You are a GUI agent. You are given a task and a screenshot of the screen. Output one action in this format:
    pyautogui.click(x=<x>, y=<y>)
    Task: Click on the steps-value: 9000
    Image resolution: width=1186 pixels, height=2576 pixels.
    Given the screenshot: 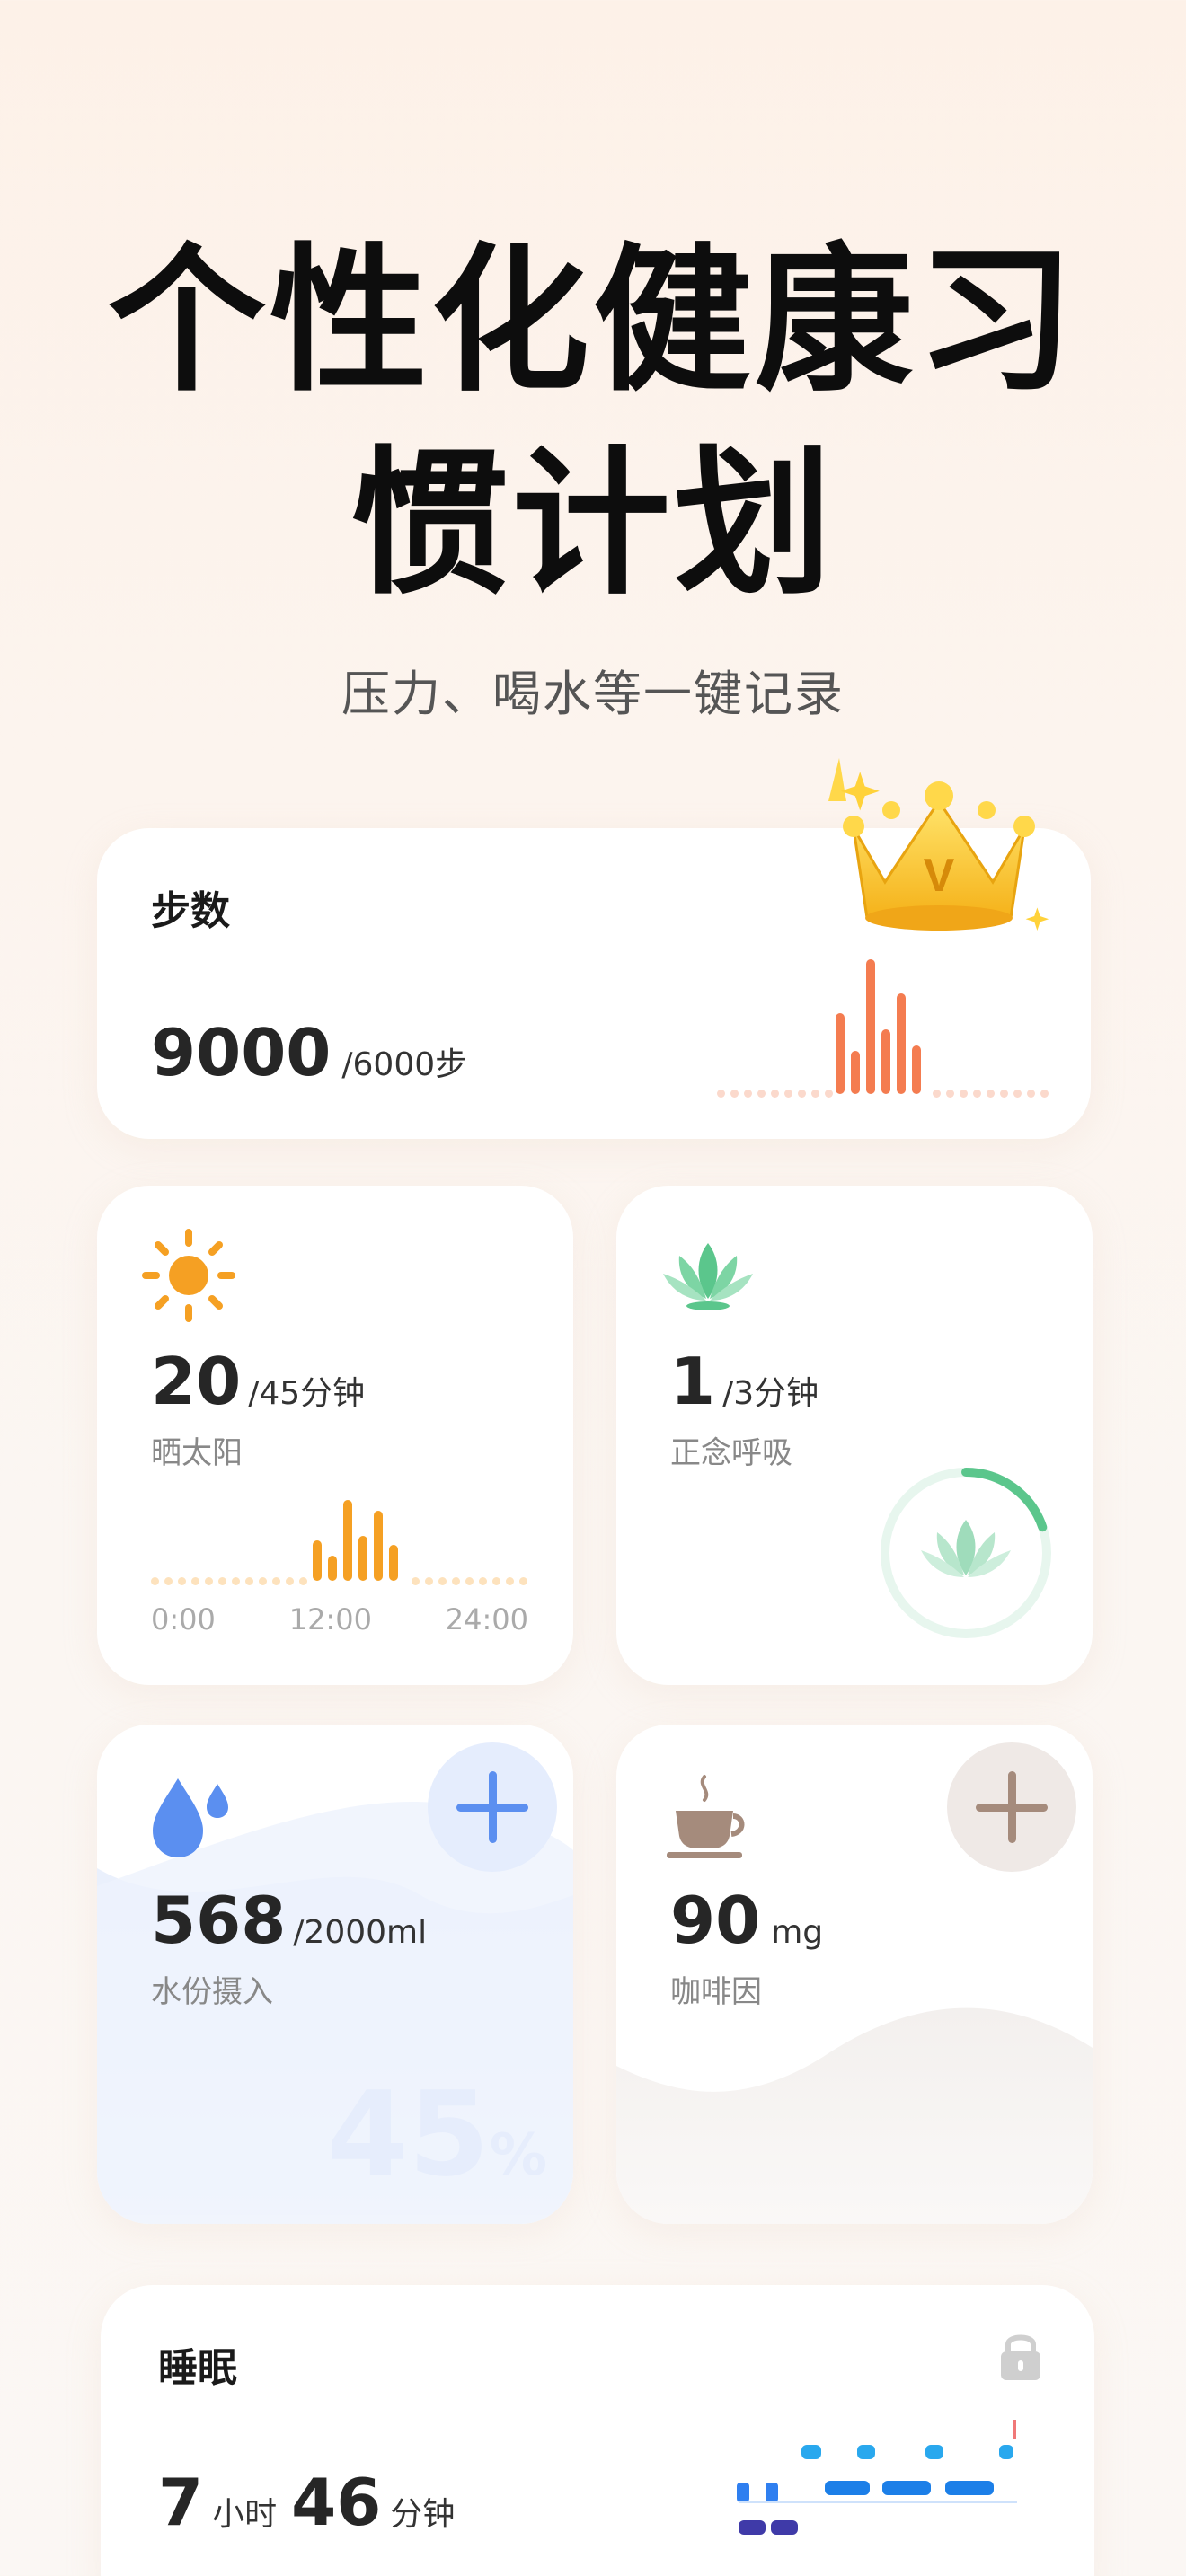 What is the action you would take?
    pyautogui.click(x=241, y=1052)
    